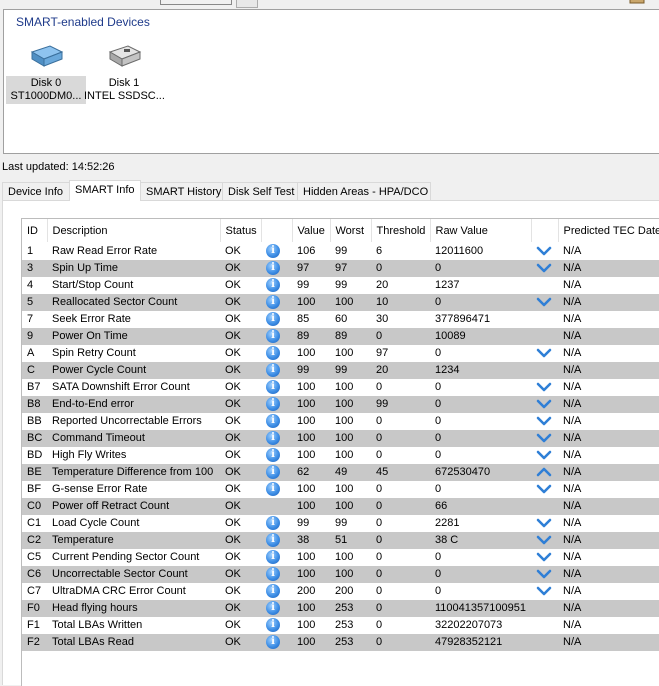 The width and height of the screenshot is (659, 686). What do you see at coordinates (340, 506) in the screenshot?
I see `table-row: C0 Power off Retract Count OK 100 100 0 66 N/A` at bounding box center [340, 506].